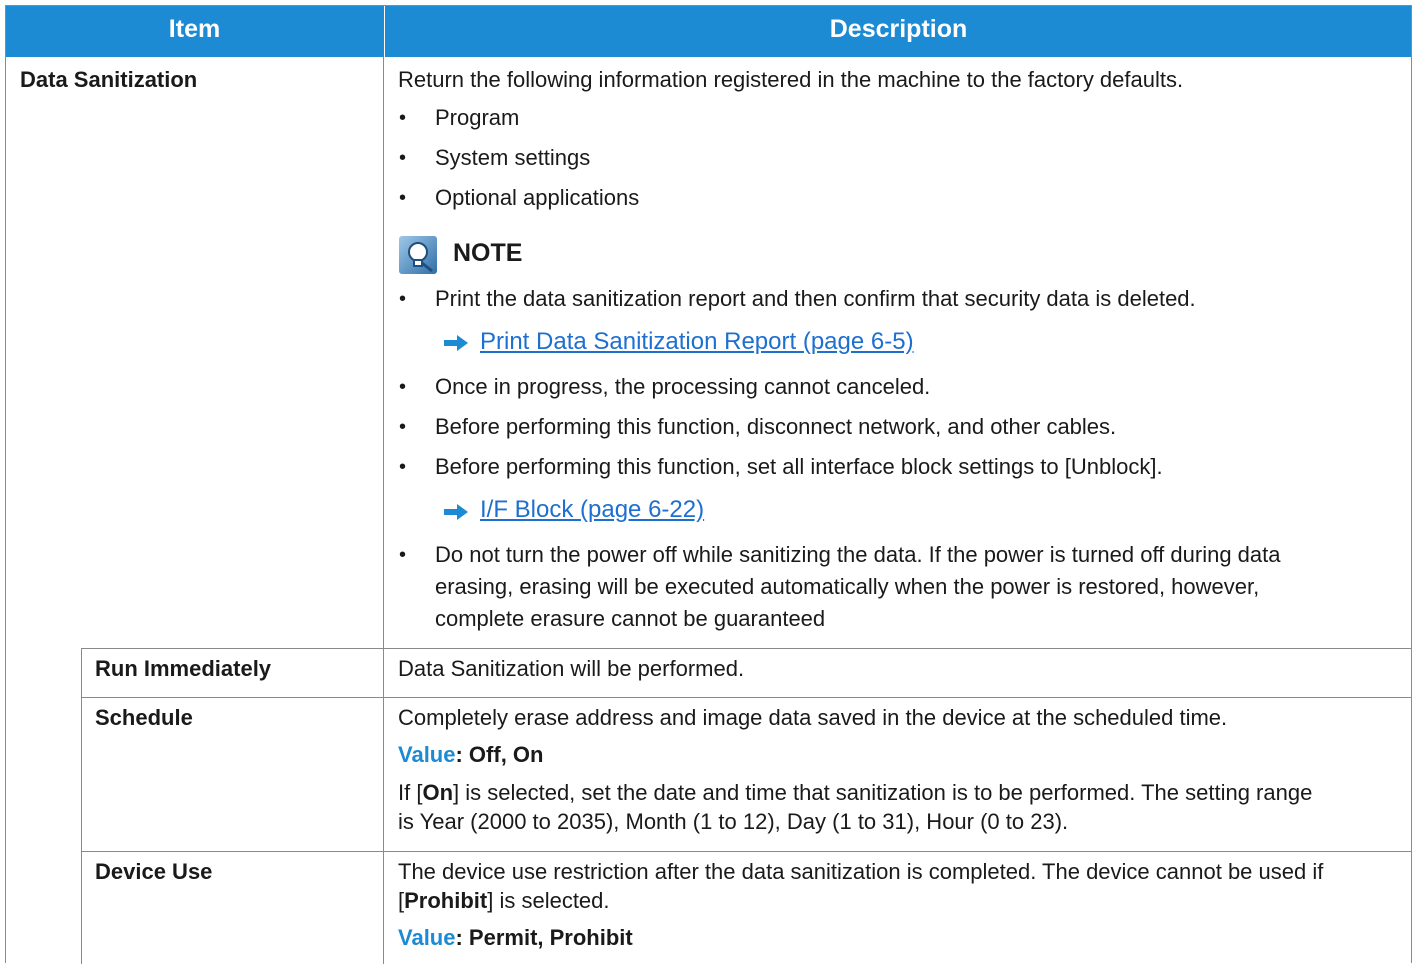  I want to click on detail-text: If [, so click(410, 792).